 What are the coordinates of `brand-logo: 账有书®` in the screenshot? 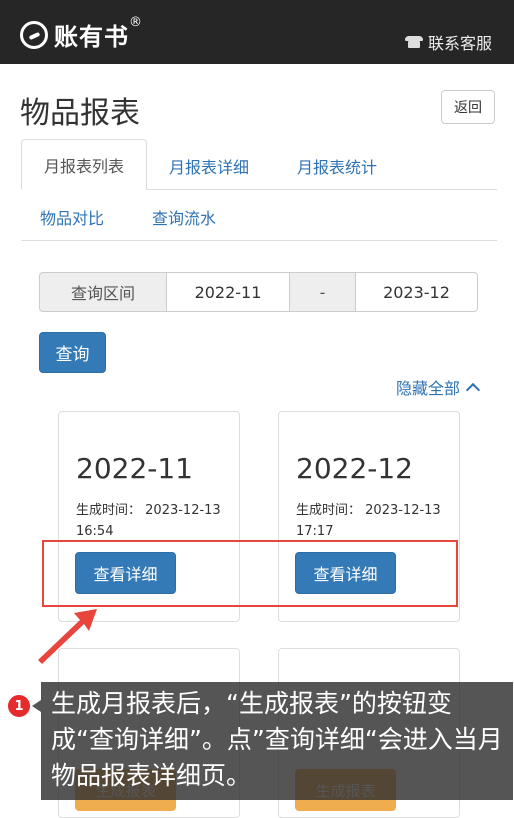 It's located at (81, 33).